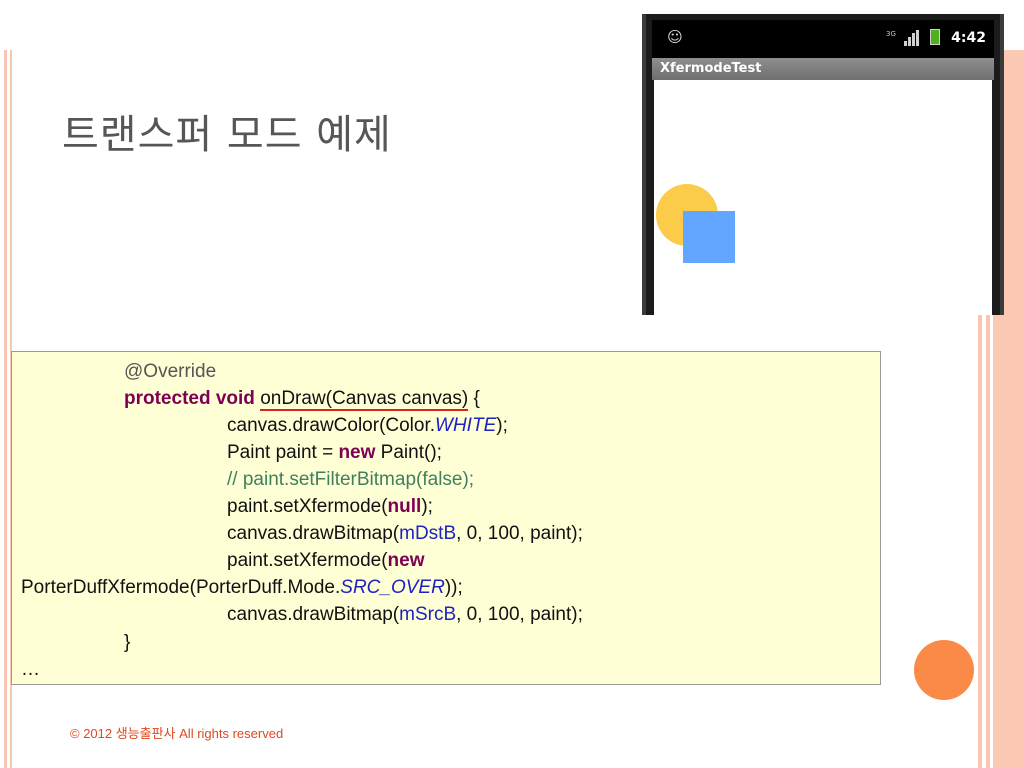 The height and width of the screenshot is (768, 1024). What do you see at coordinates (334, 452) in the screenshot?
I see `code-line: Paint paint = new Paint();` at bounding box center [334, 452].